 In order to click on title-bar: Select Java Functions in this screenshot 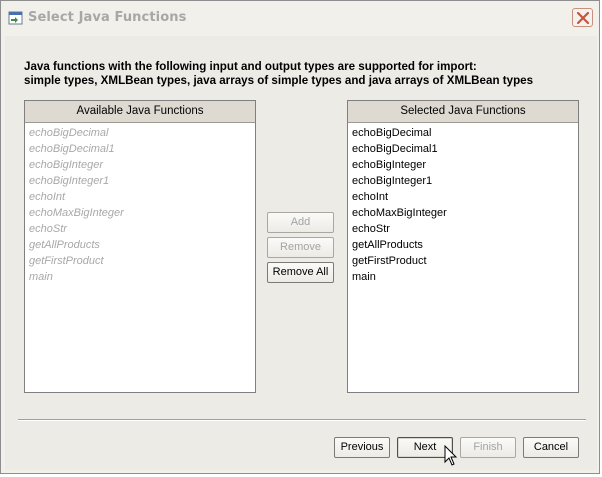, I will do `click(300, 18)`.